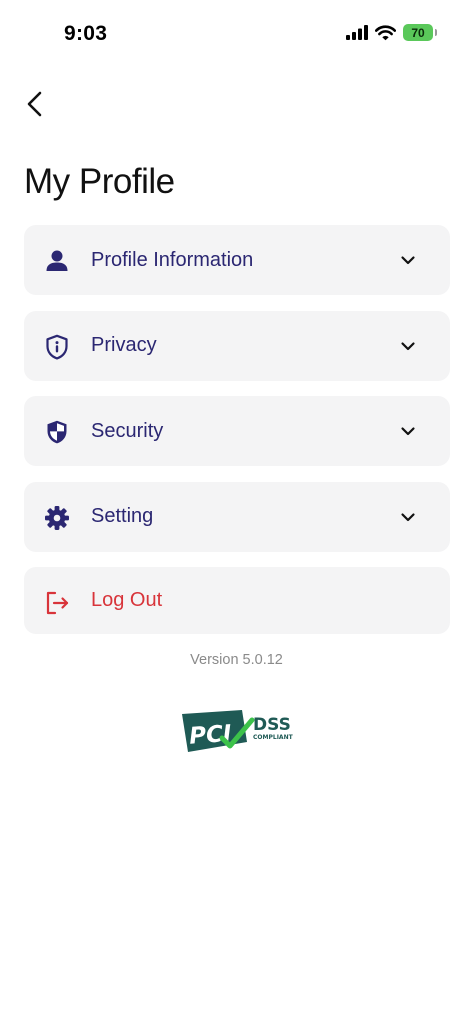 The image size is (473, 1024). I want to click on profile-information-item: Profile Information, so click(237, 260).